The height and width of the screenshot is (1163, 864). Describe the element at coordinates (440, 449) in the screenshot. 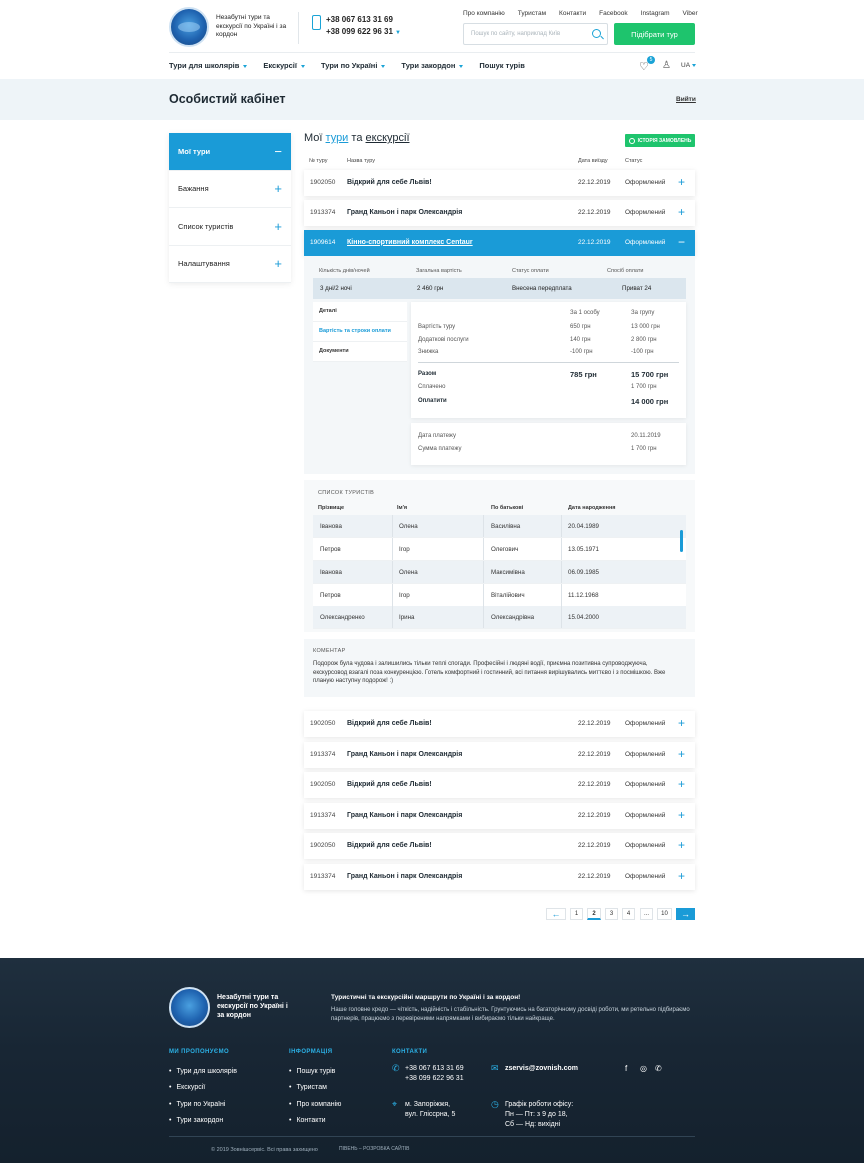

I see `pay-sum-label: Сумма платежу` at that location.